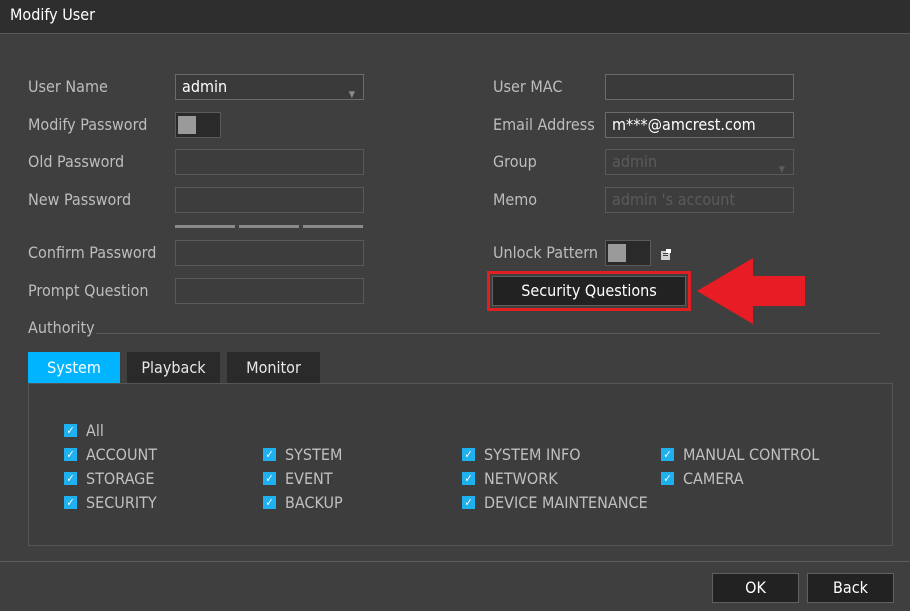 This screenshot has height=611, width=910. Describe the element at coordinates (751, 291) in the screenshot. I see `red-arrow-icon` at that location.